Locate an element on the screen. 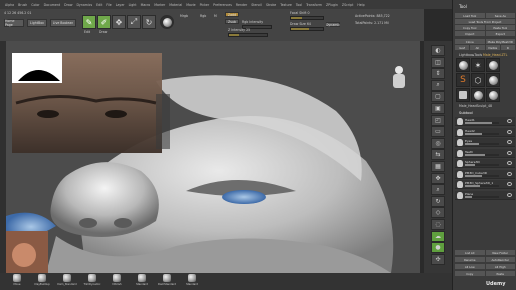 The width and height of the screenshot is (516, 290). brush-move: Move is located at coordinates (17, 282).